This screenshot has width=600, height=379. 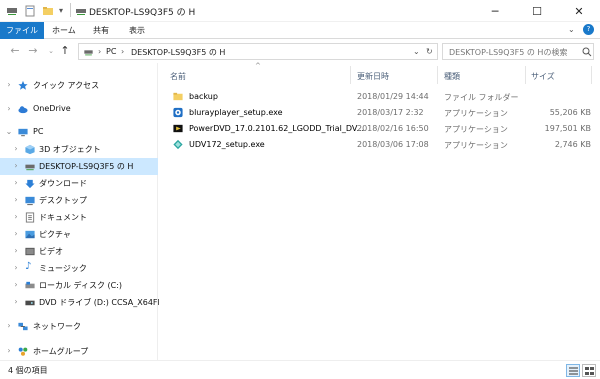 What do you see at coordinates (61, 10) in the screenshot?
I see `customize-qat-chevron-icon: ▾` at bounding box center [61, 10].